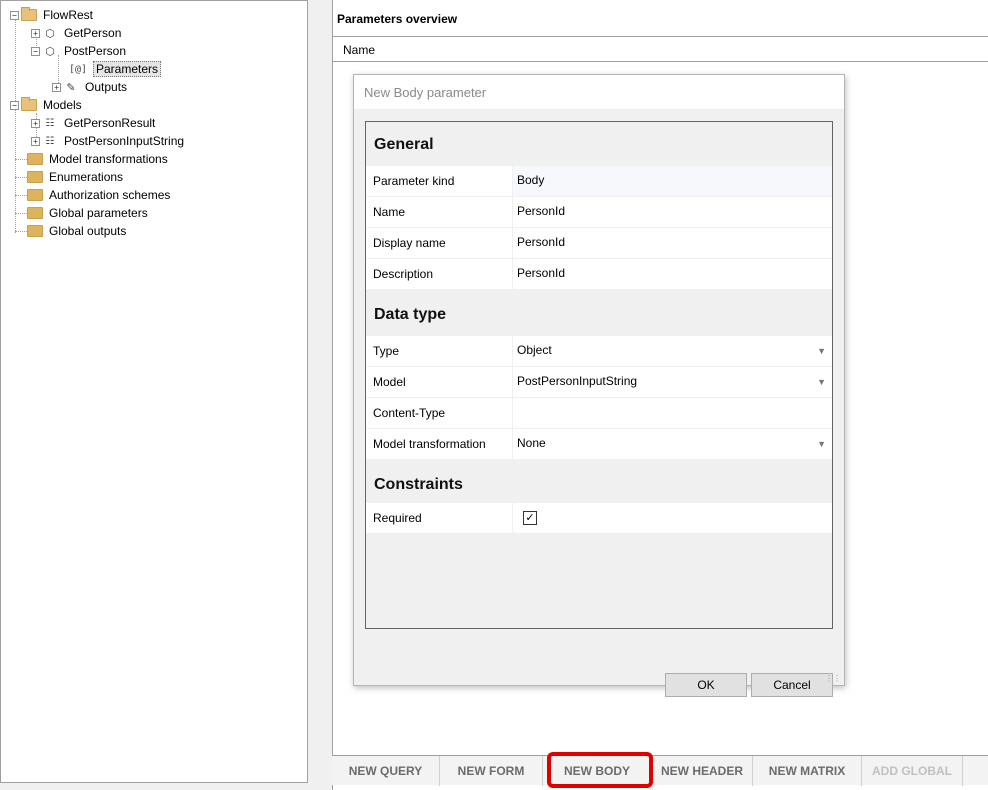 Image resolution: width=988 pixels, height=790 pixels. Describe the element at coordinates (438, 518) in the screenshot. I see `property-label: Required` at that location.